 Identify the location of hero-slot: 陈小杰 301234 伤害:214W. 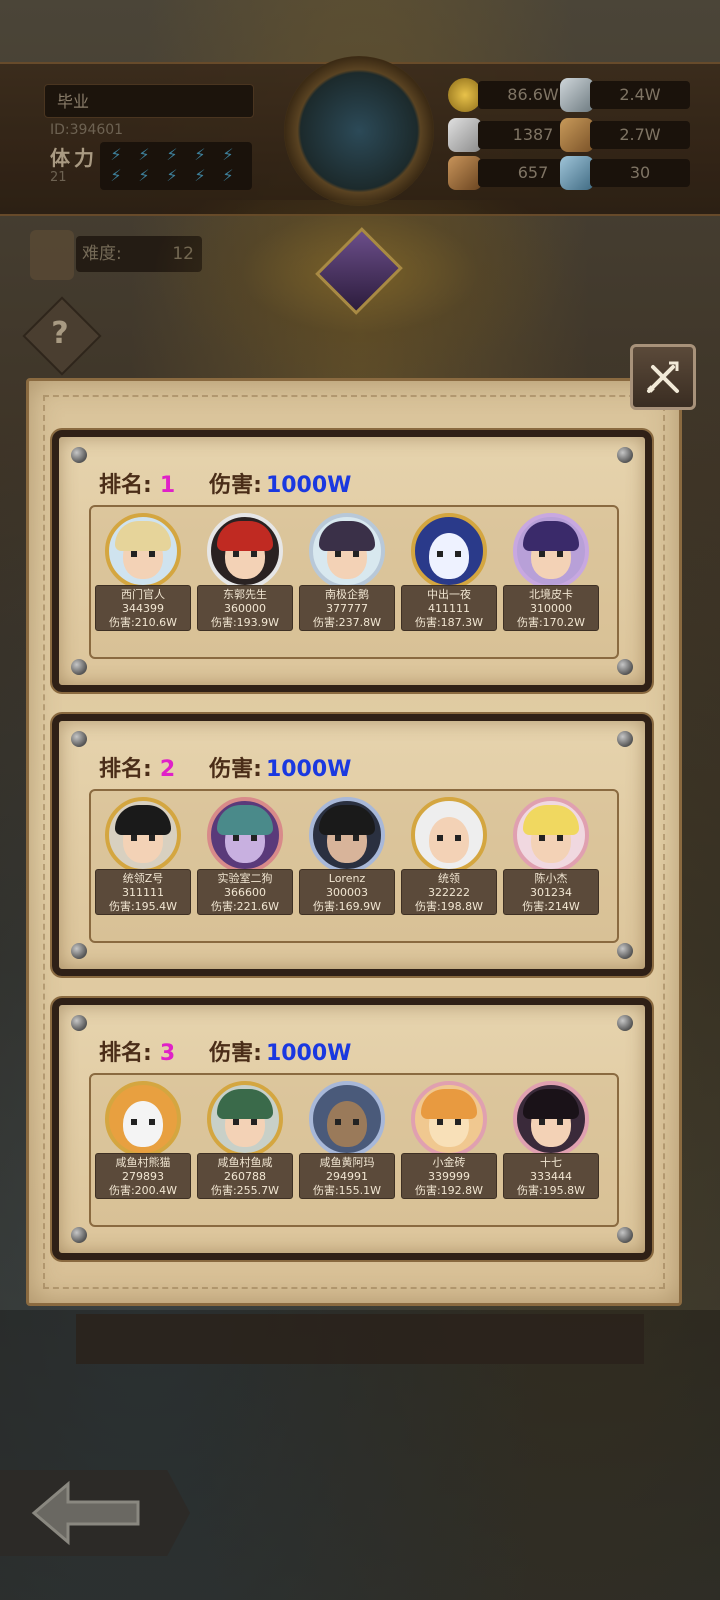
(551, 867).